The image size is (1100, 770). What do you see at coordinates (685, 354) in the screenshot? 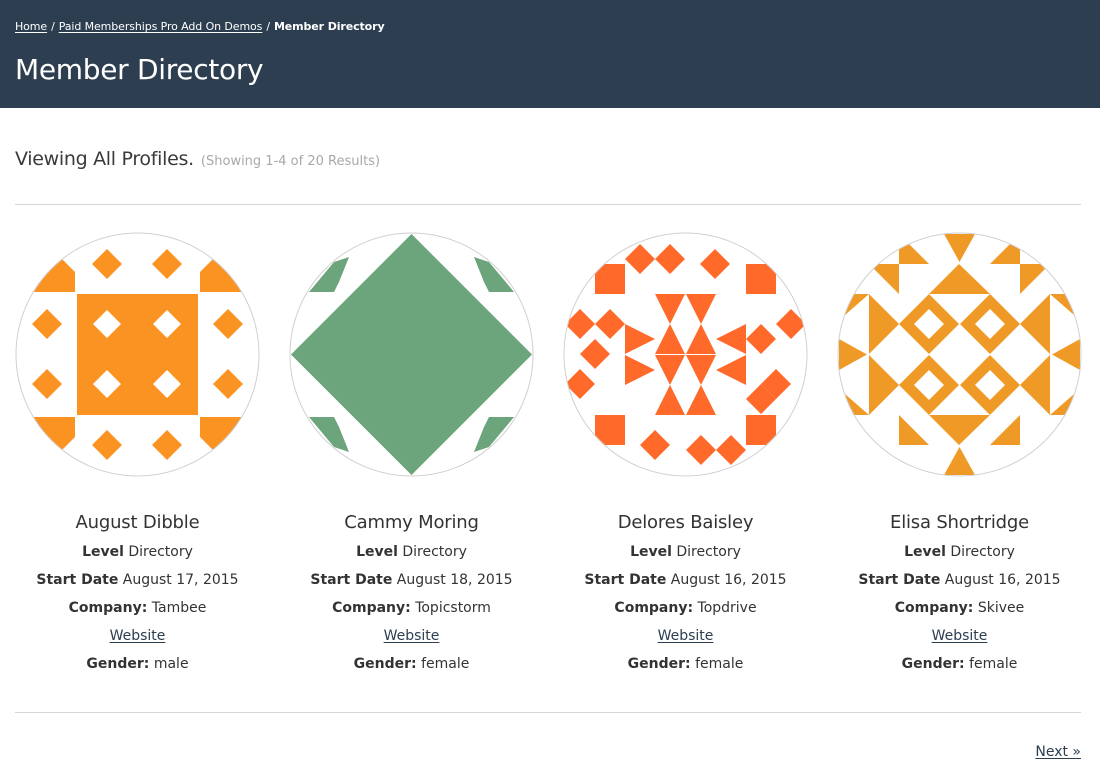
I see `identicon-red-triangles-icon` at bounding box center [685, 354].